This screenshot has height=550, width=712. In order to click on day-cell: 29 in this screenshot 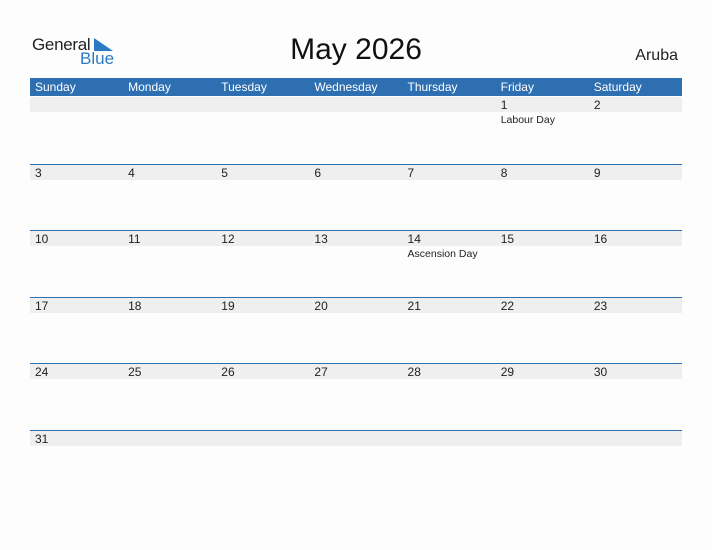, I will do `click(542, 397)`.